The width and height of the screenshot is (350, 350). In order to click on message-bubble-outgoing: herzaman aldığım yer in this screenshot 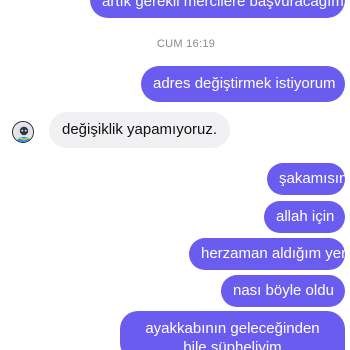, I will do `click(268, 254)`.